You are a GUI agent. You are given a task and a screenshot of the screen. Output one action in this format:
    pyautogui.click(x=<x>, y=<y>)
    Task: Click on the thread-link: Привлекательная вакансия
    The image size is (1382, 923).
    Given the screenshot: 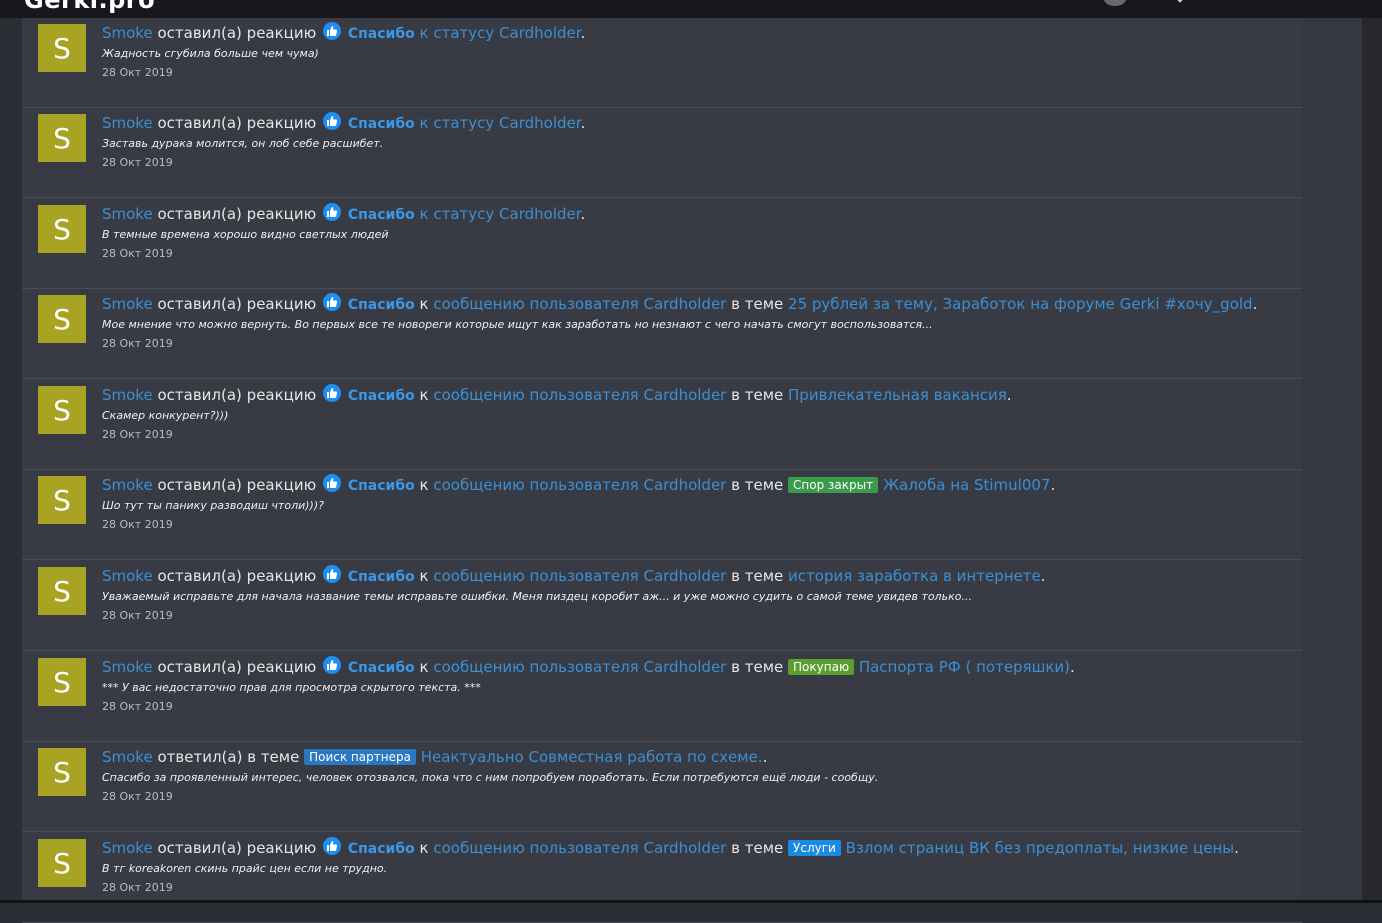 What is the action you would take?
    pyautogui.click(x=897, y=395)
    